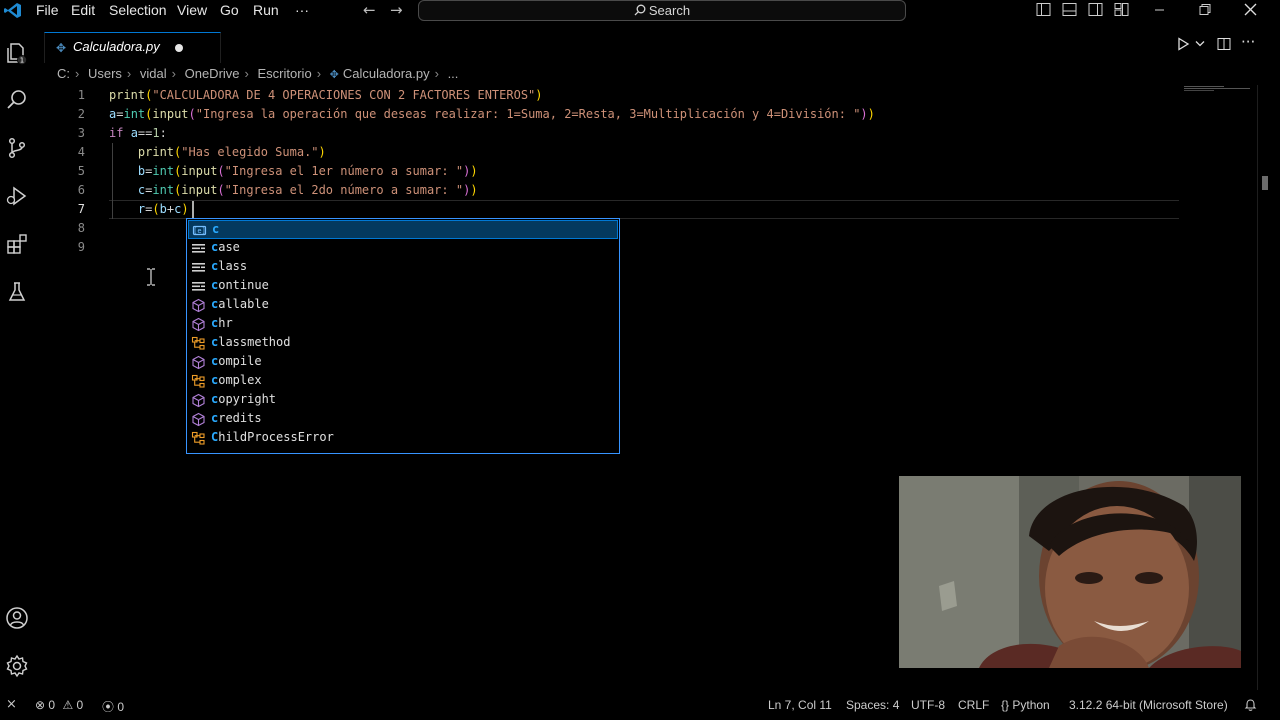 This screenshot has height=720, width=1280. Describe the element at coordinates (17, 196) in the screenshot. I see `run-debug-icon` at that location.